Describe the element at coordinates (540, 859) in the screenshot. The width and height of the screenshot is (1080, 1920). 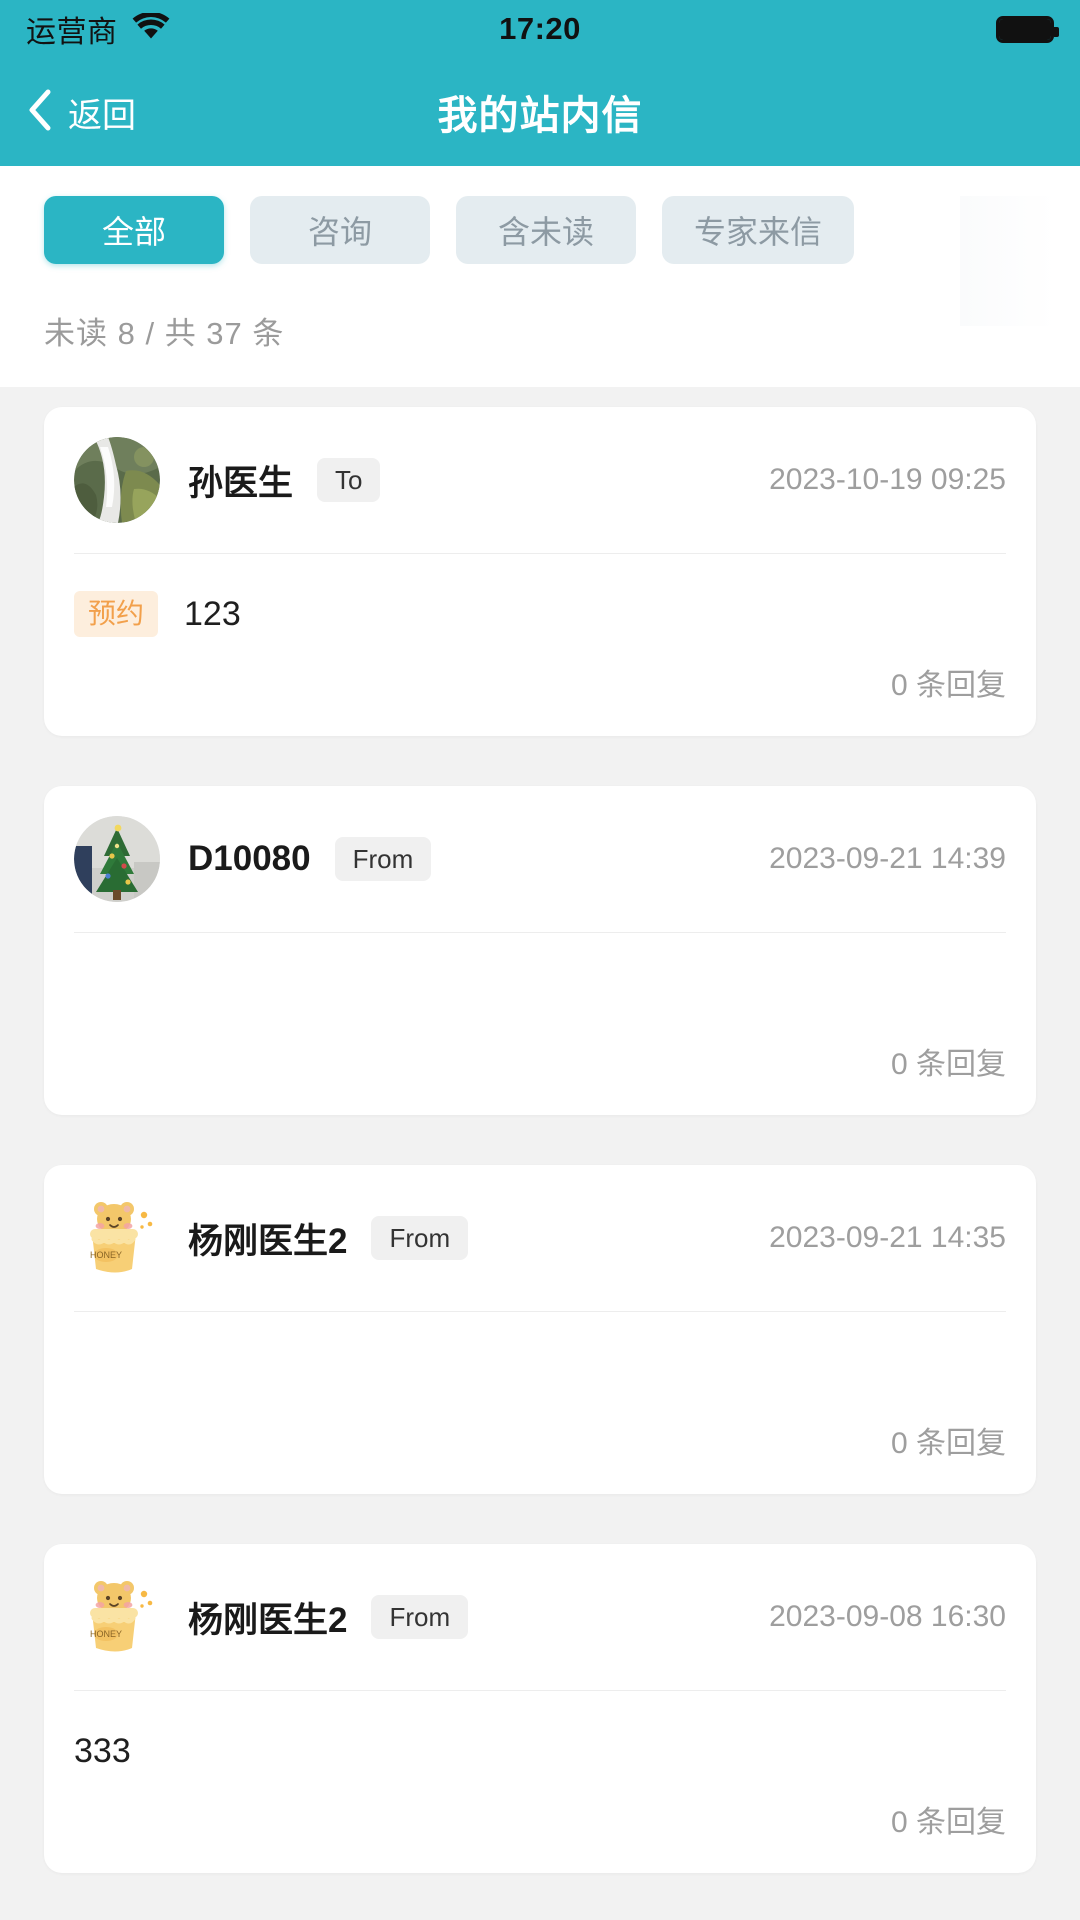
I see `message-header: D10080 From 2023-09-21 14:39` at that location.